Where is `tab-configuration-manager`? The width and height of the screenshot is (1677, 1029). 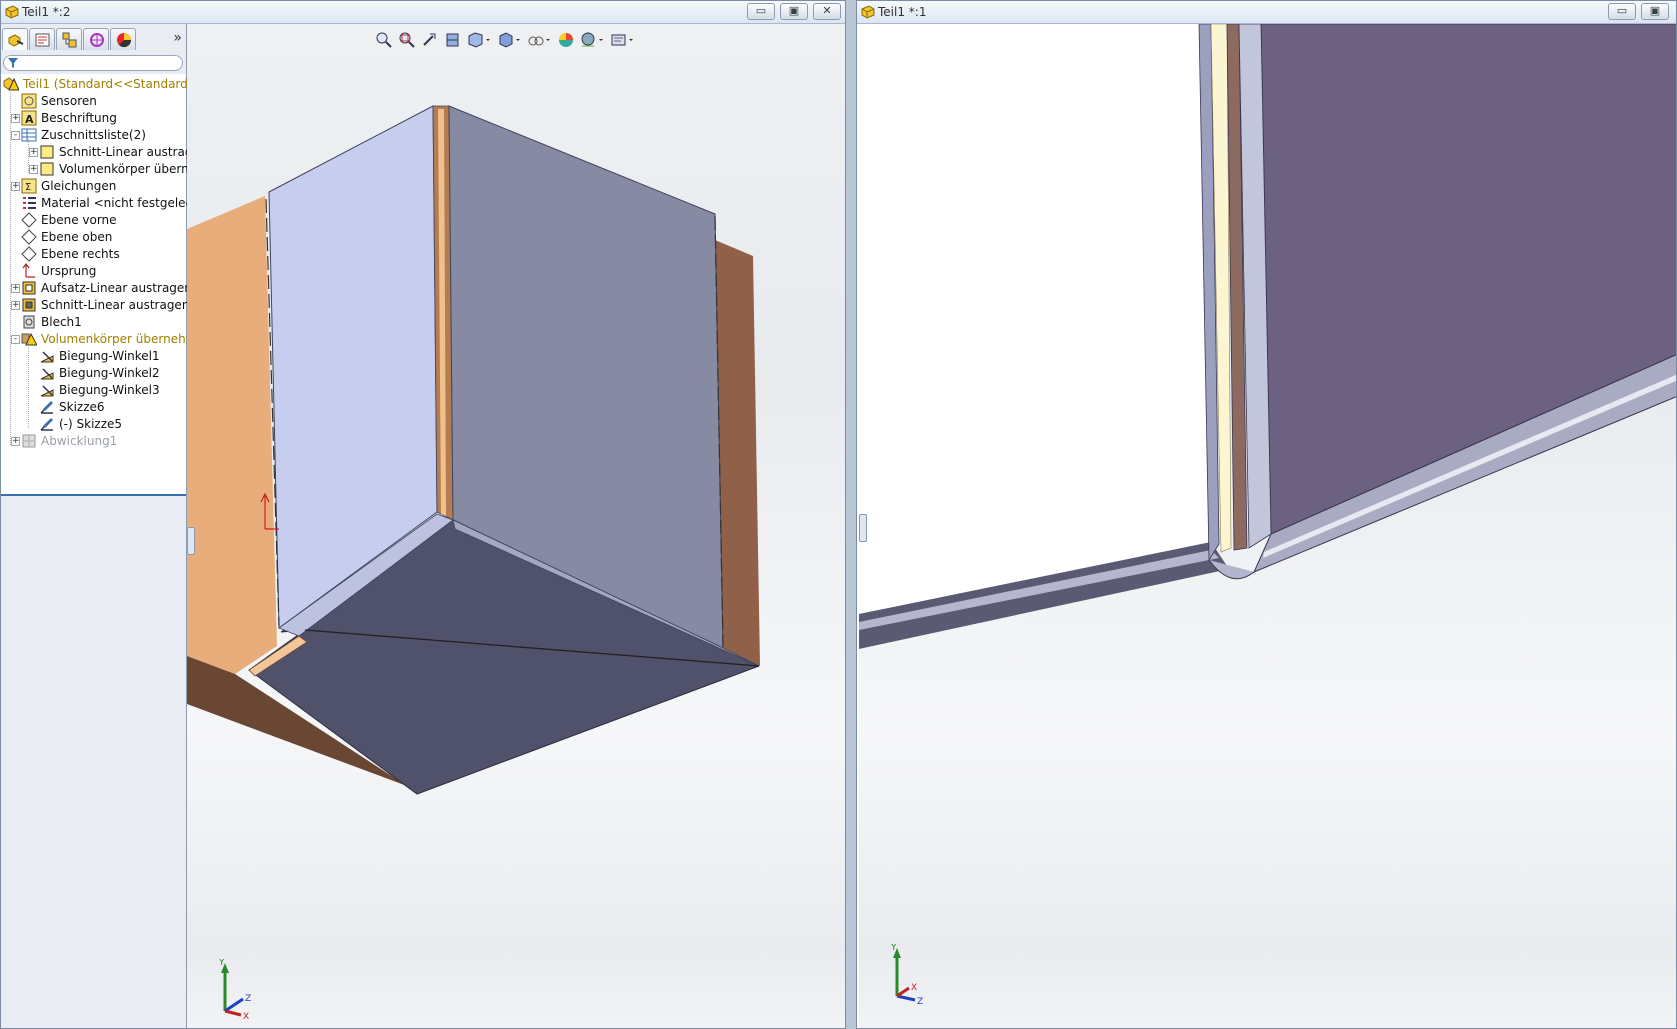
tab-configuration-manager is located at coordinates (69, 39).